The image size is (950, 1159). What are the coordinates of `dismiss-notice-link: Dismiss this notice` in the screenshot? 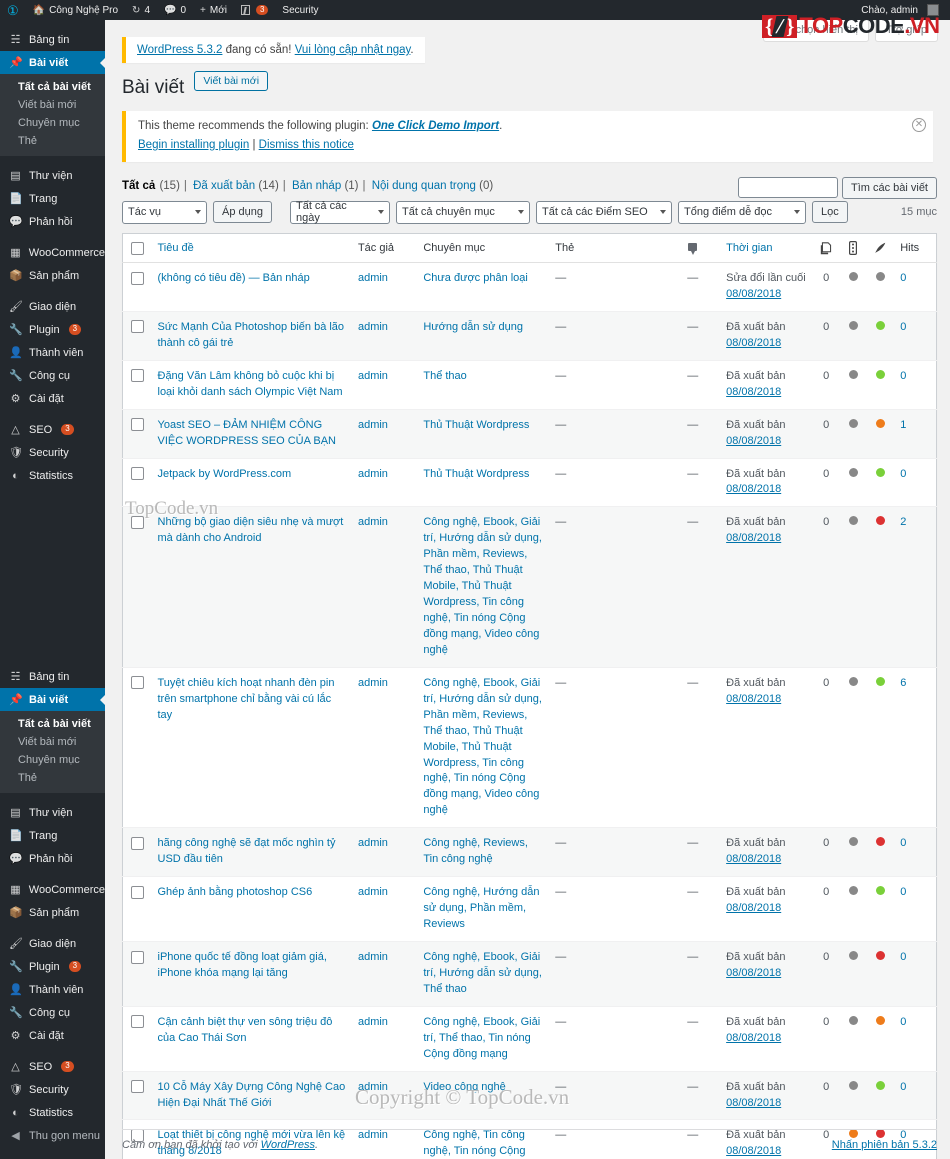 It's located at (306, 145).